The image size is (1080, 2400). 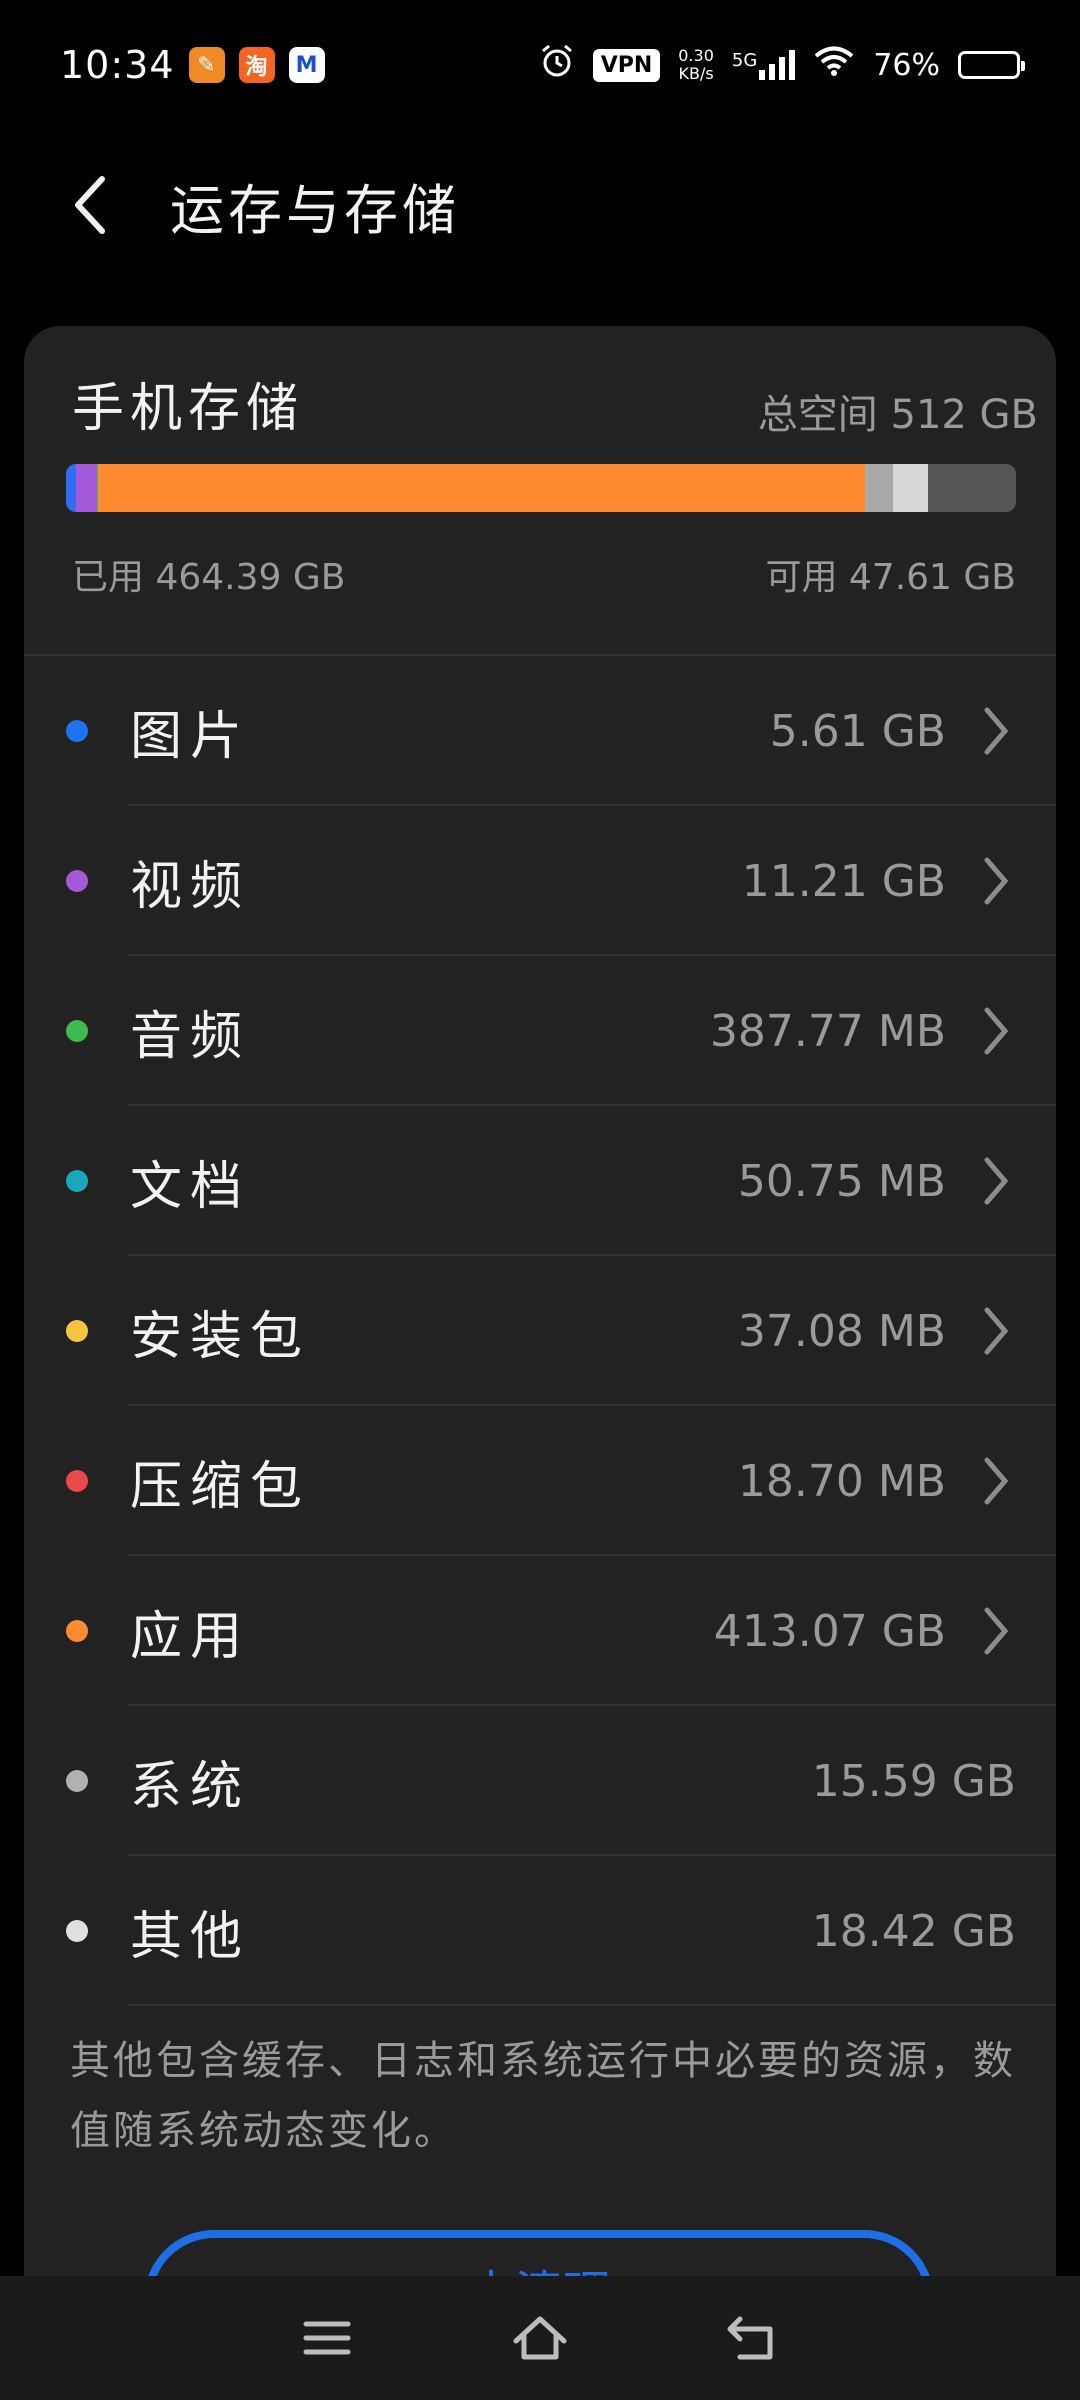 What do you see at coordinates (626, 65) in the screenshot?
I see `vpn-badge: VPN` at bounding box center [626, 65].